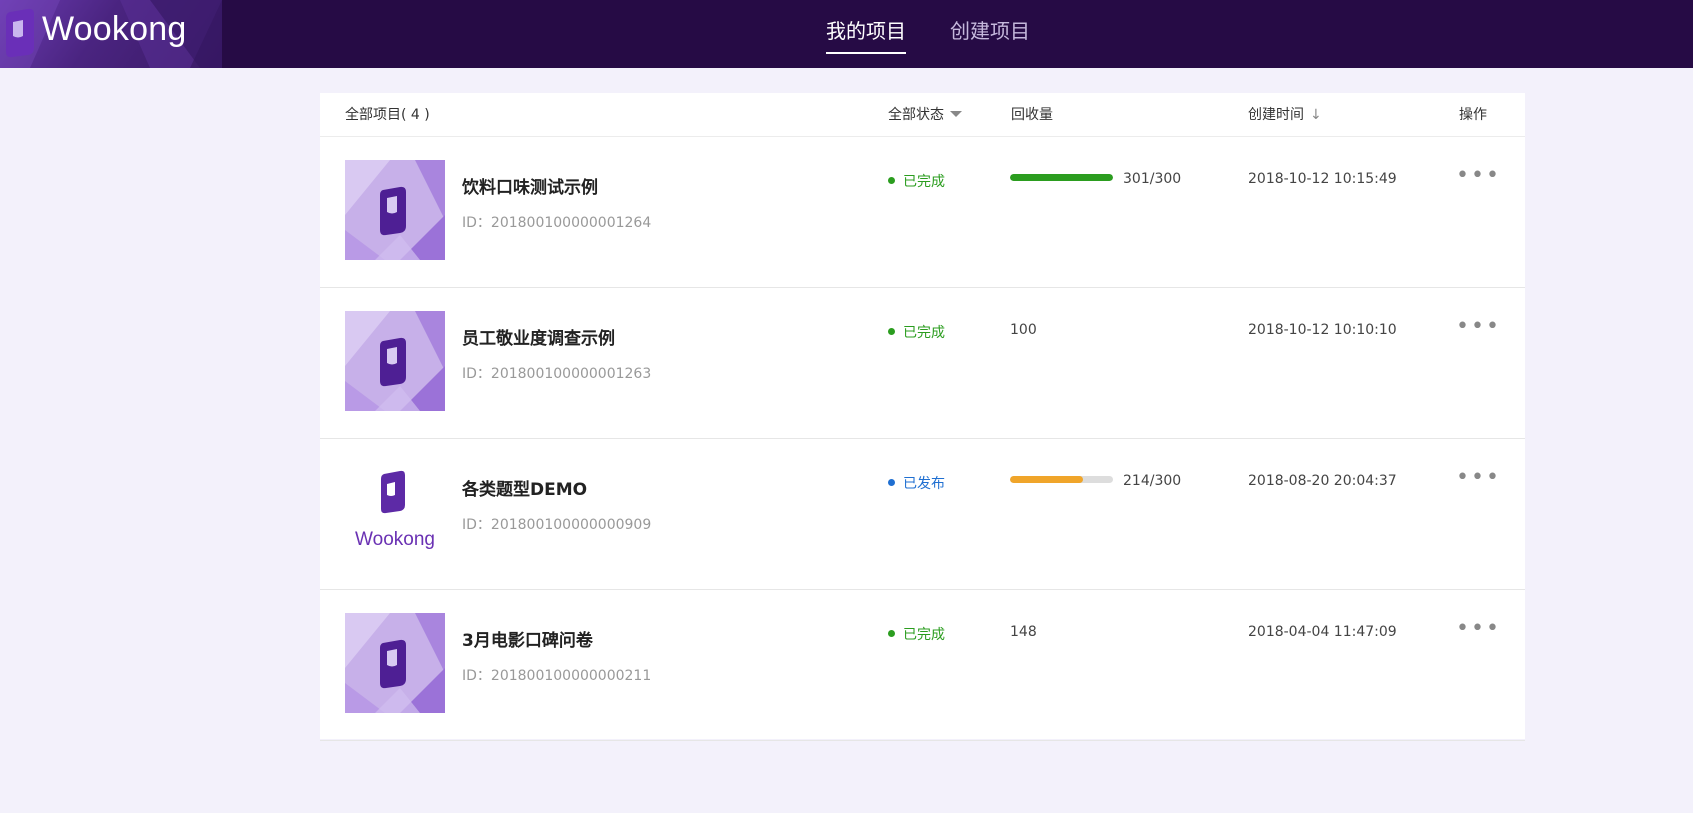  Describe the element at coordinates (557, 525) in the screenshot. I see `project-id: ID：201800100000000909` at that location.